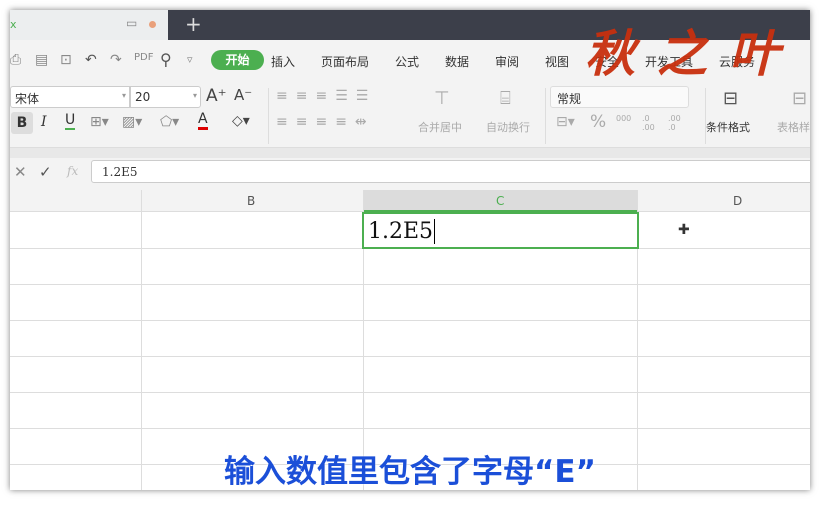 The height and width of the screenshot is (505, 820). I want to click on menu-page-layout: 页面布局, so click(345, 61).